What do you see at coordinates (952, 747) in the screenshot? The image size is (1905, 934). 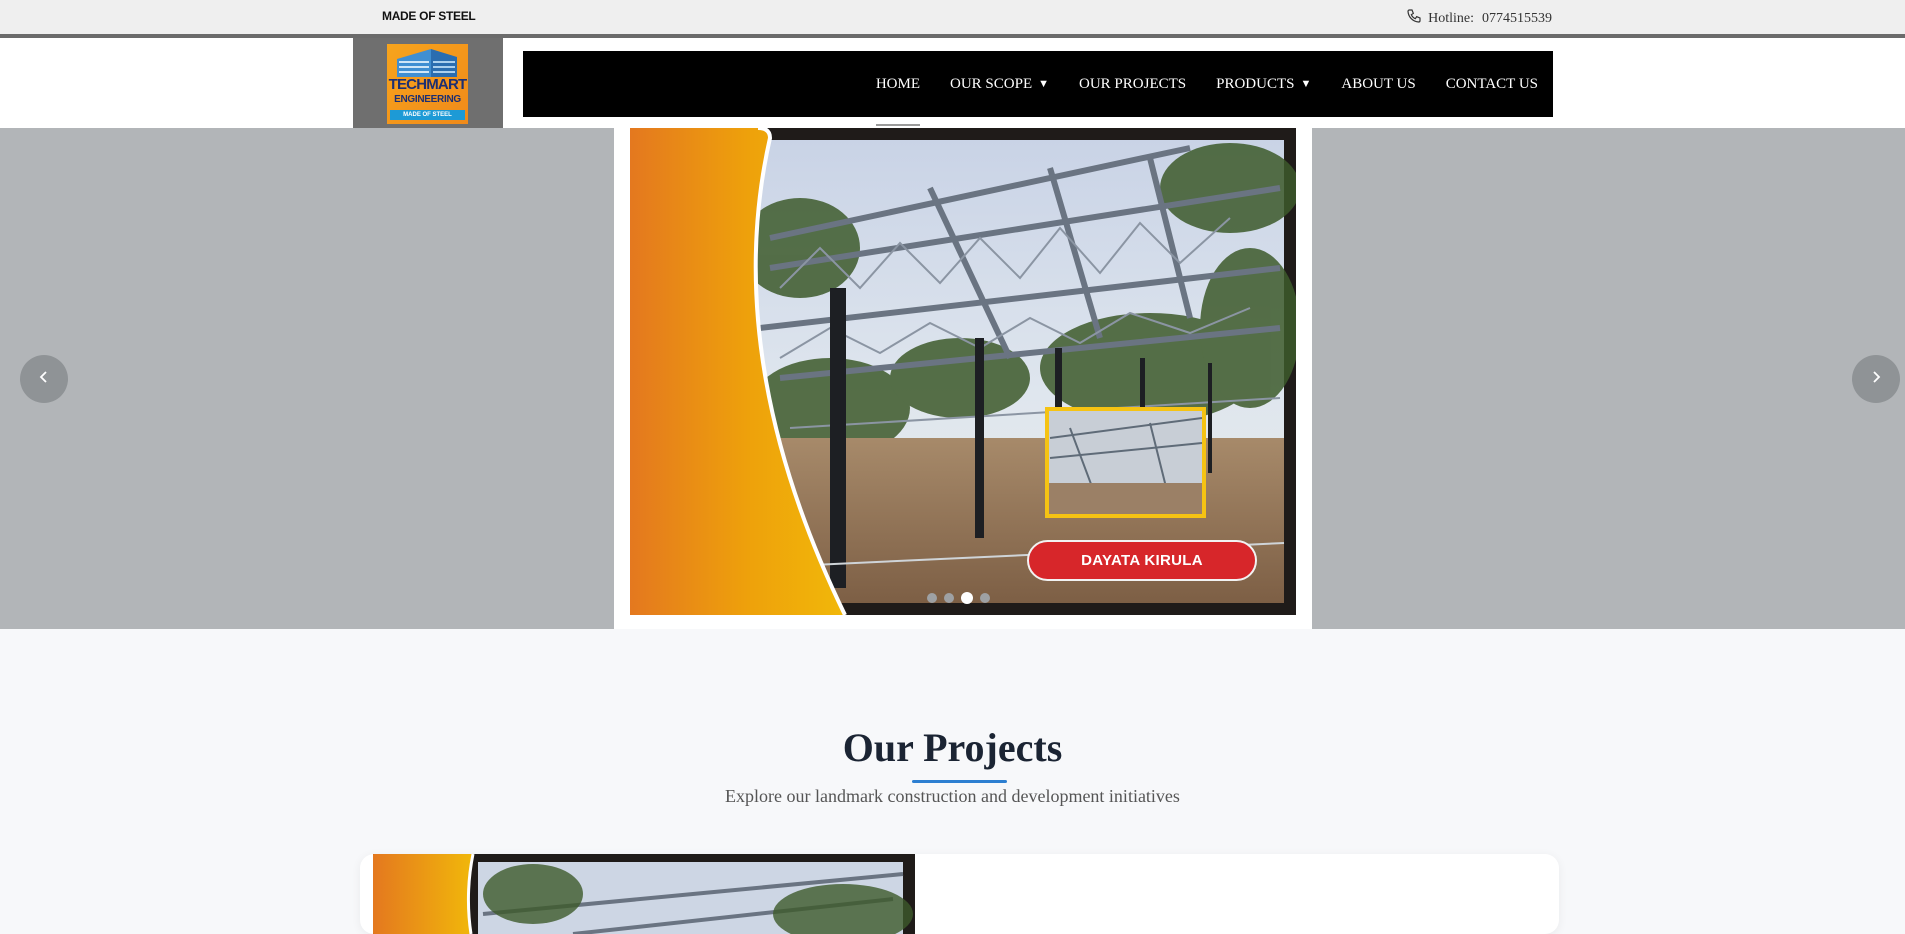 I see `section-title: Our Projects` at bounding box center [952, 747].